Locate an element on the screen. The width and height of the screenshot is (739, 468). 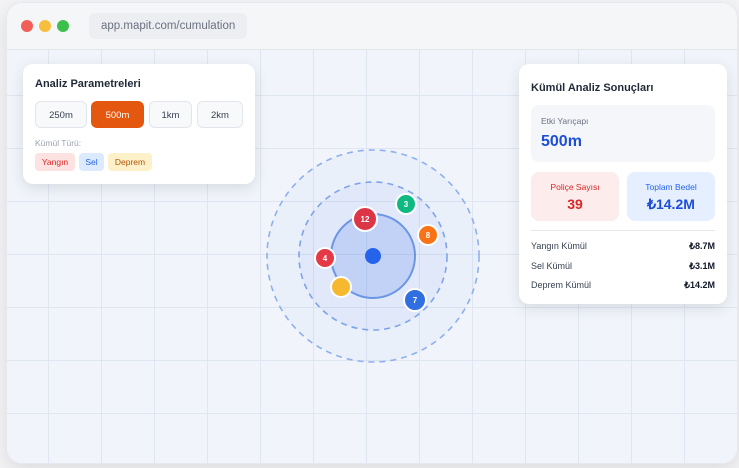
policy-marker: 4 is located at coordinates (325, 258).